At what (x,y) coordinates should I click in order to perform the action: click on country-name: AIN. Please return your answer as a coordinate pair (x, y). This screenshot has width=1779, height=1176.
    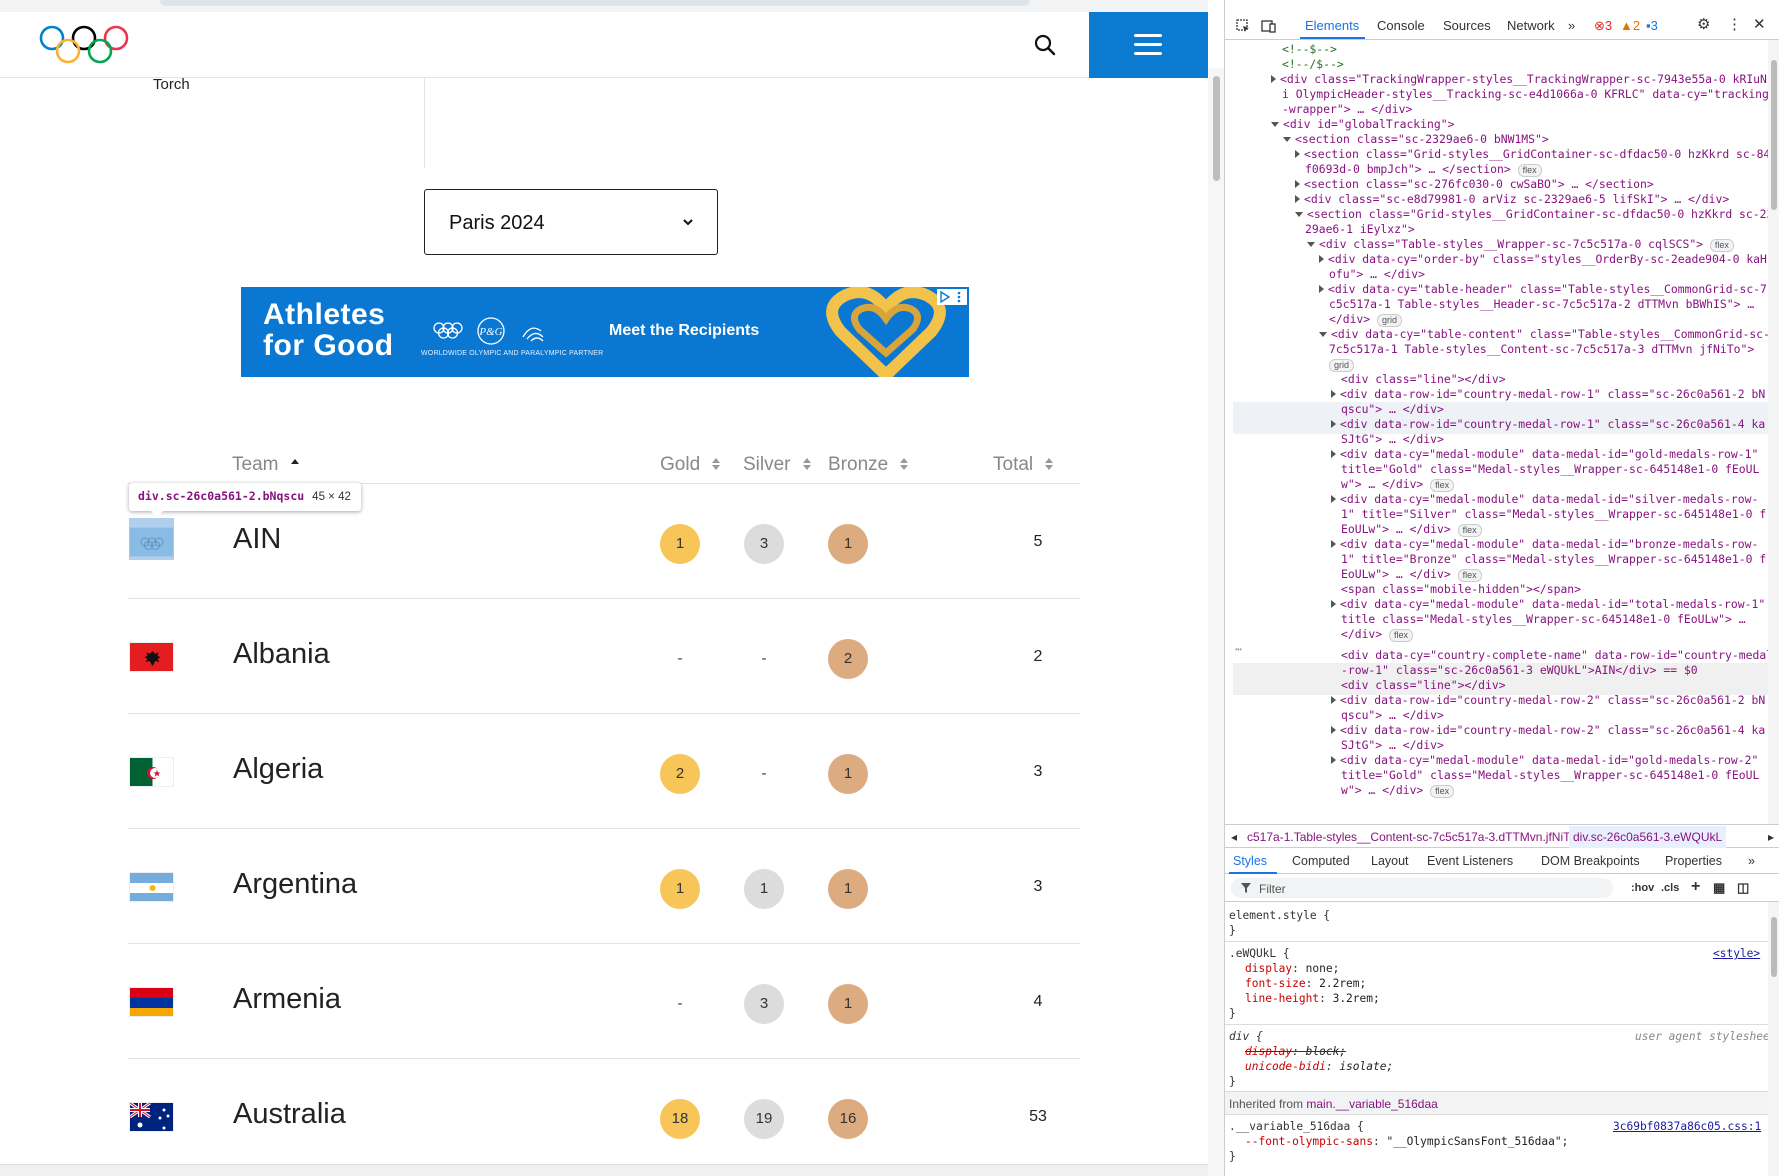
    Looking at the image, I should click on (257, 539).